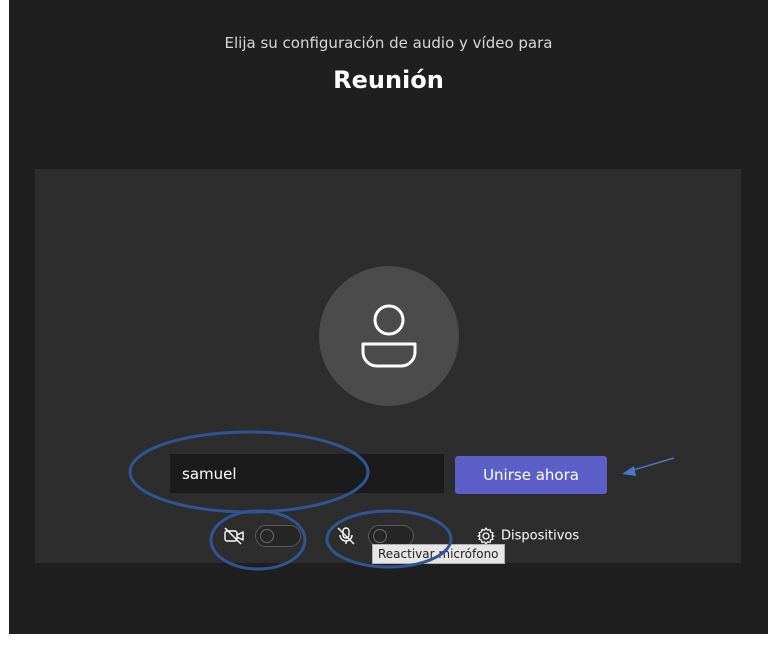  What do you see at coordinates (258, 540) in the screenshot?
I see `camera-toggle-highlight` at bounding box center [258, 540].